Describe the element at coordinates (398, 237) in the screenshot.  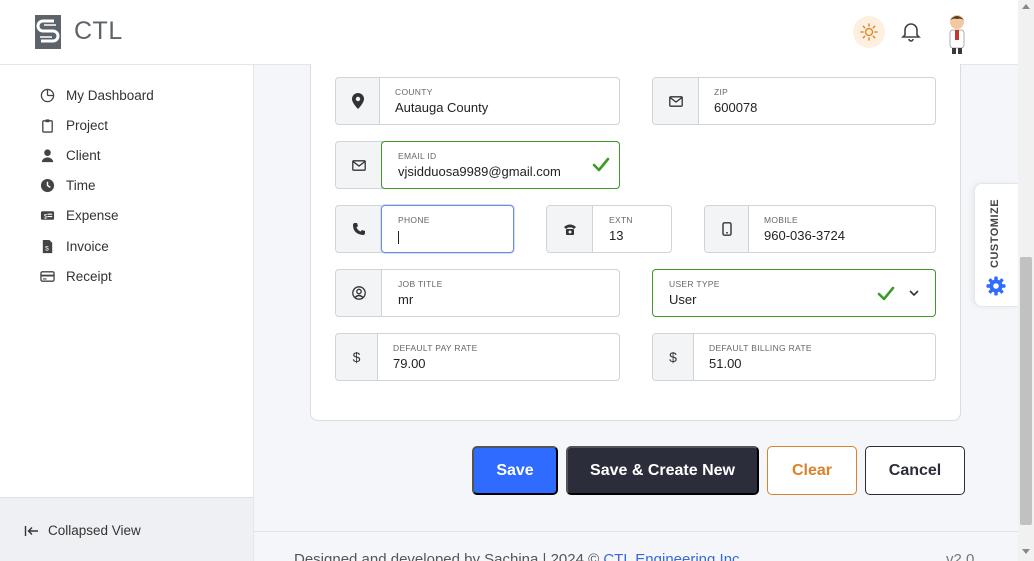
I see `text-cursor` at that location.